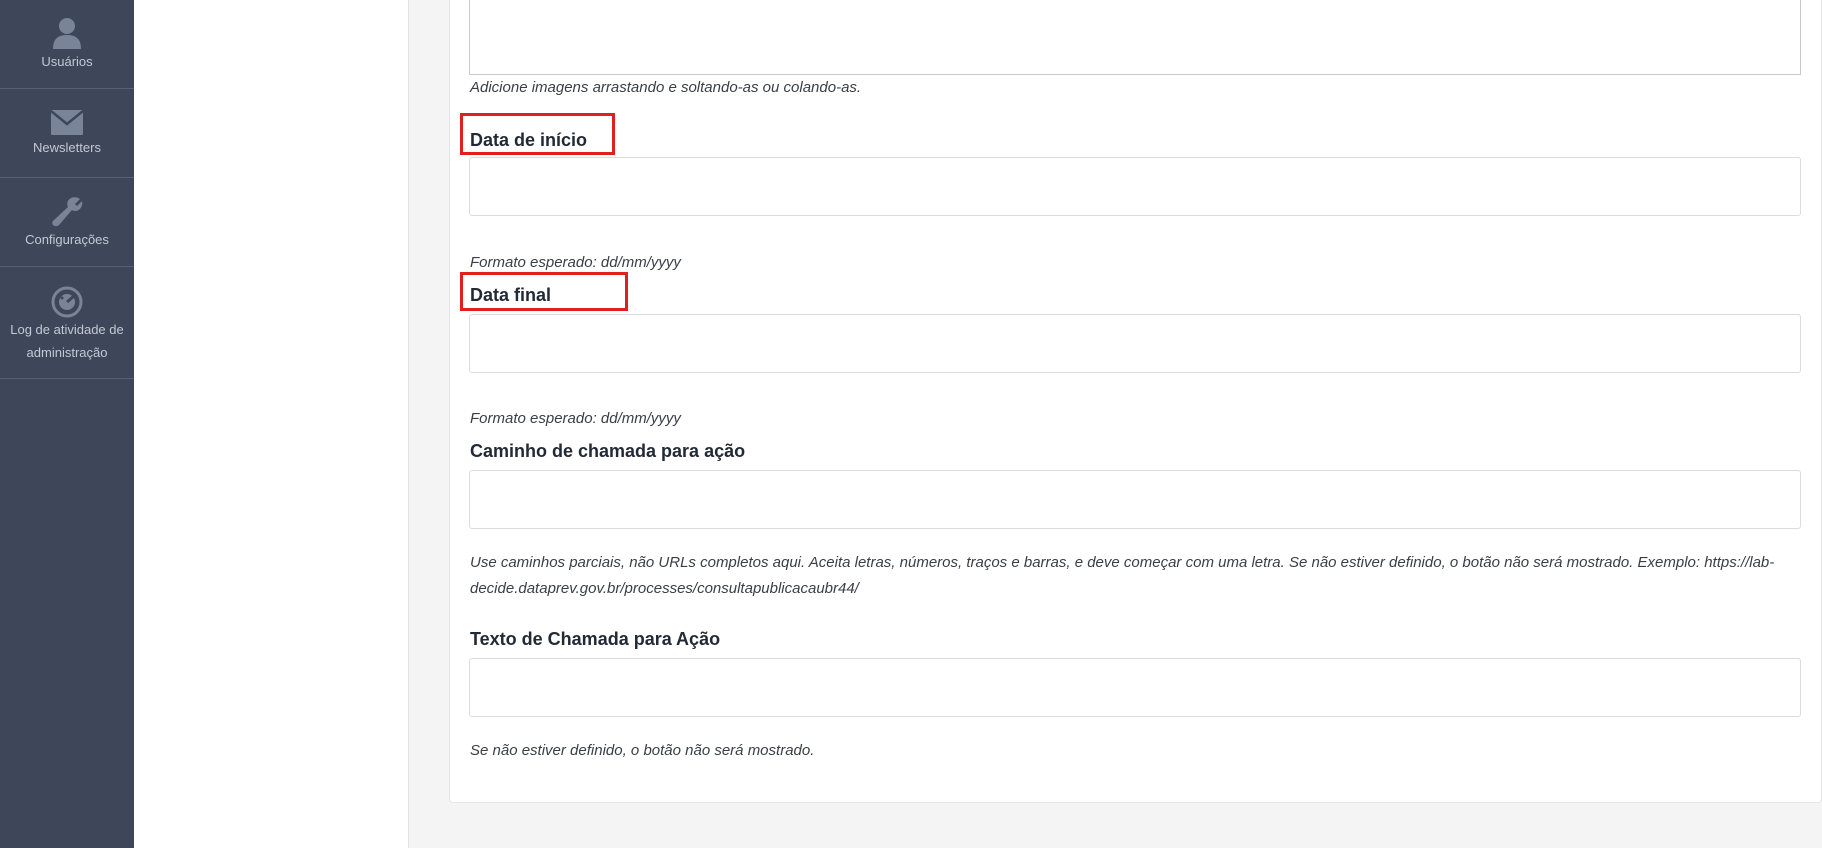 The width and height of the screenshot is (1822, 848). I want to click on sidebar-item-label: Usuários, so click(67, 61).